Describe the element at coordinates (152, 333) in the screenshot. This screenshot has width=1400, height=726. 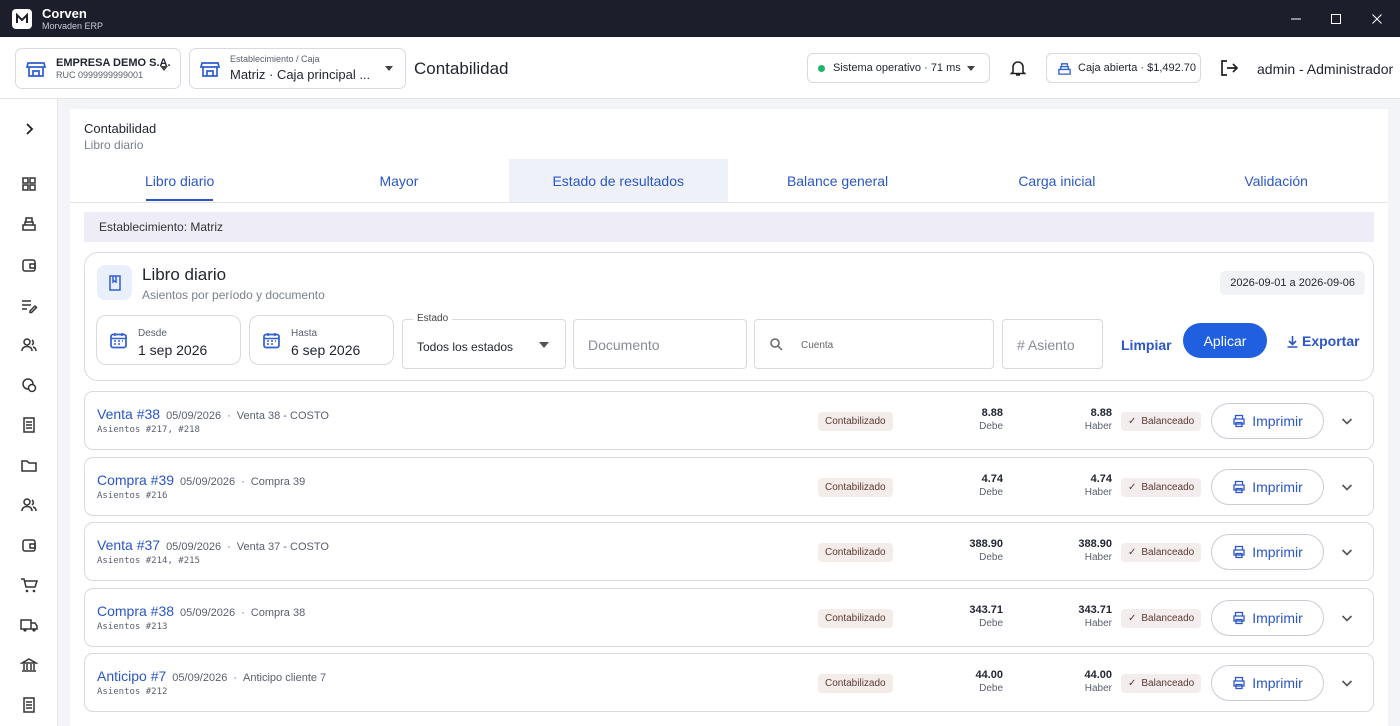
I see `date-from-label: Desde` at that location.